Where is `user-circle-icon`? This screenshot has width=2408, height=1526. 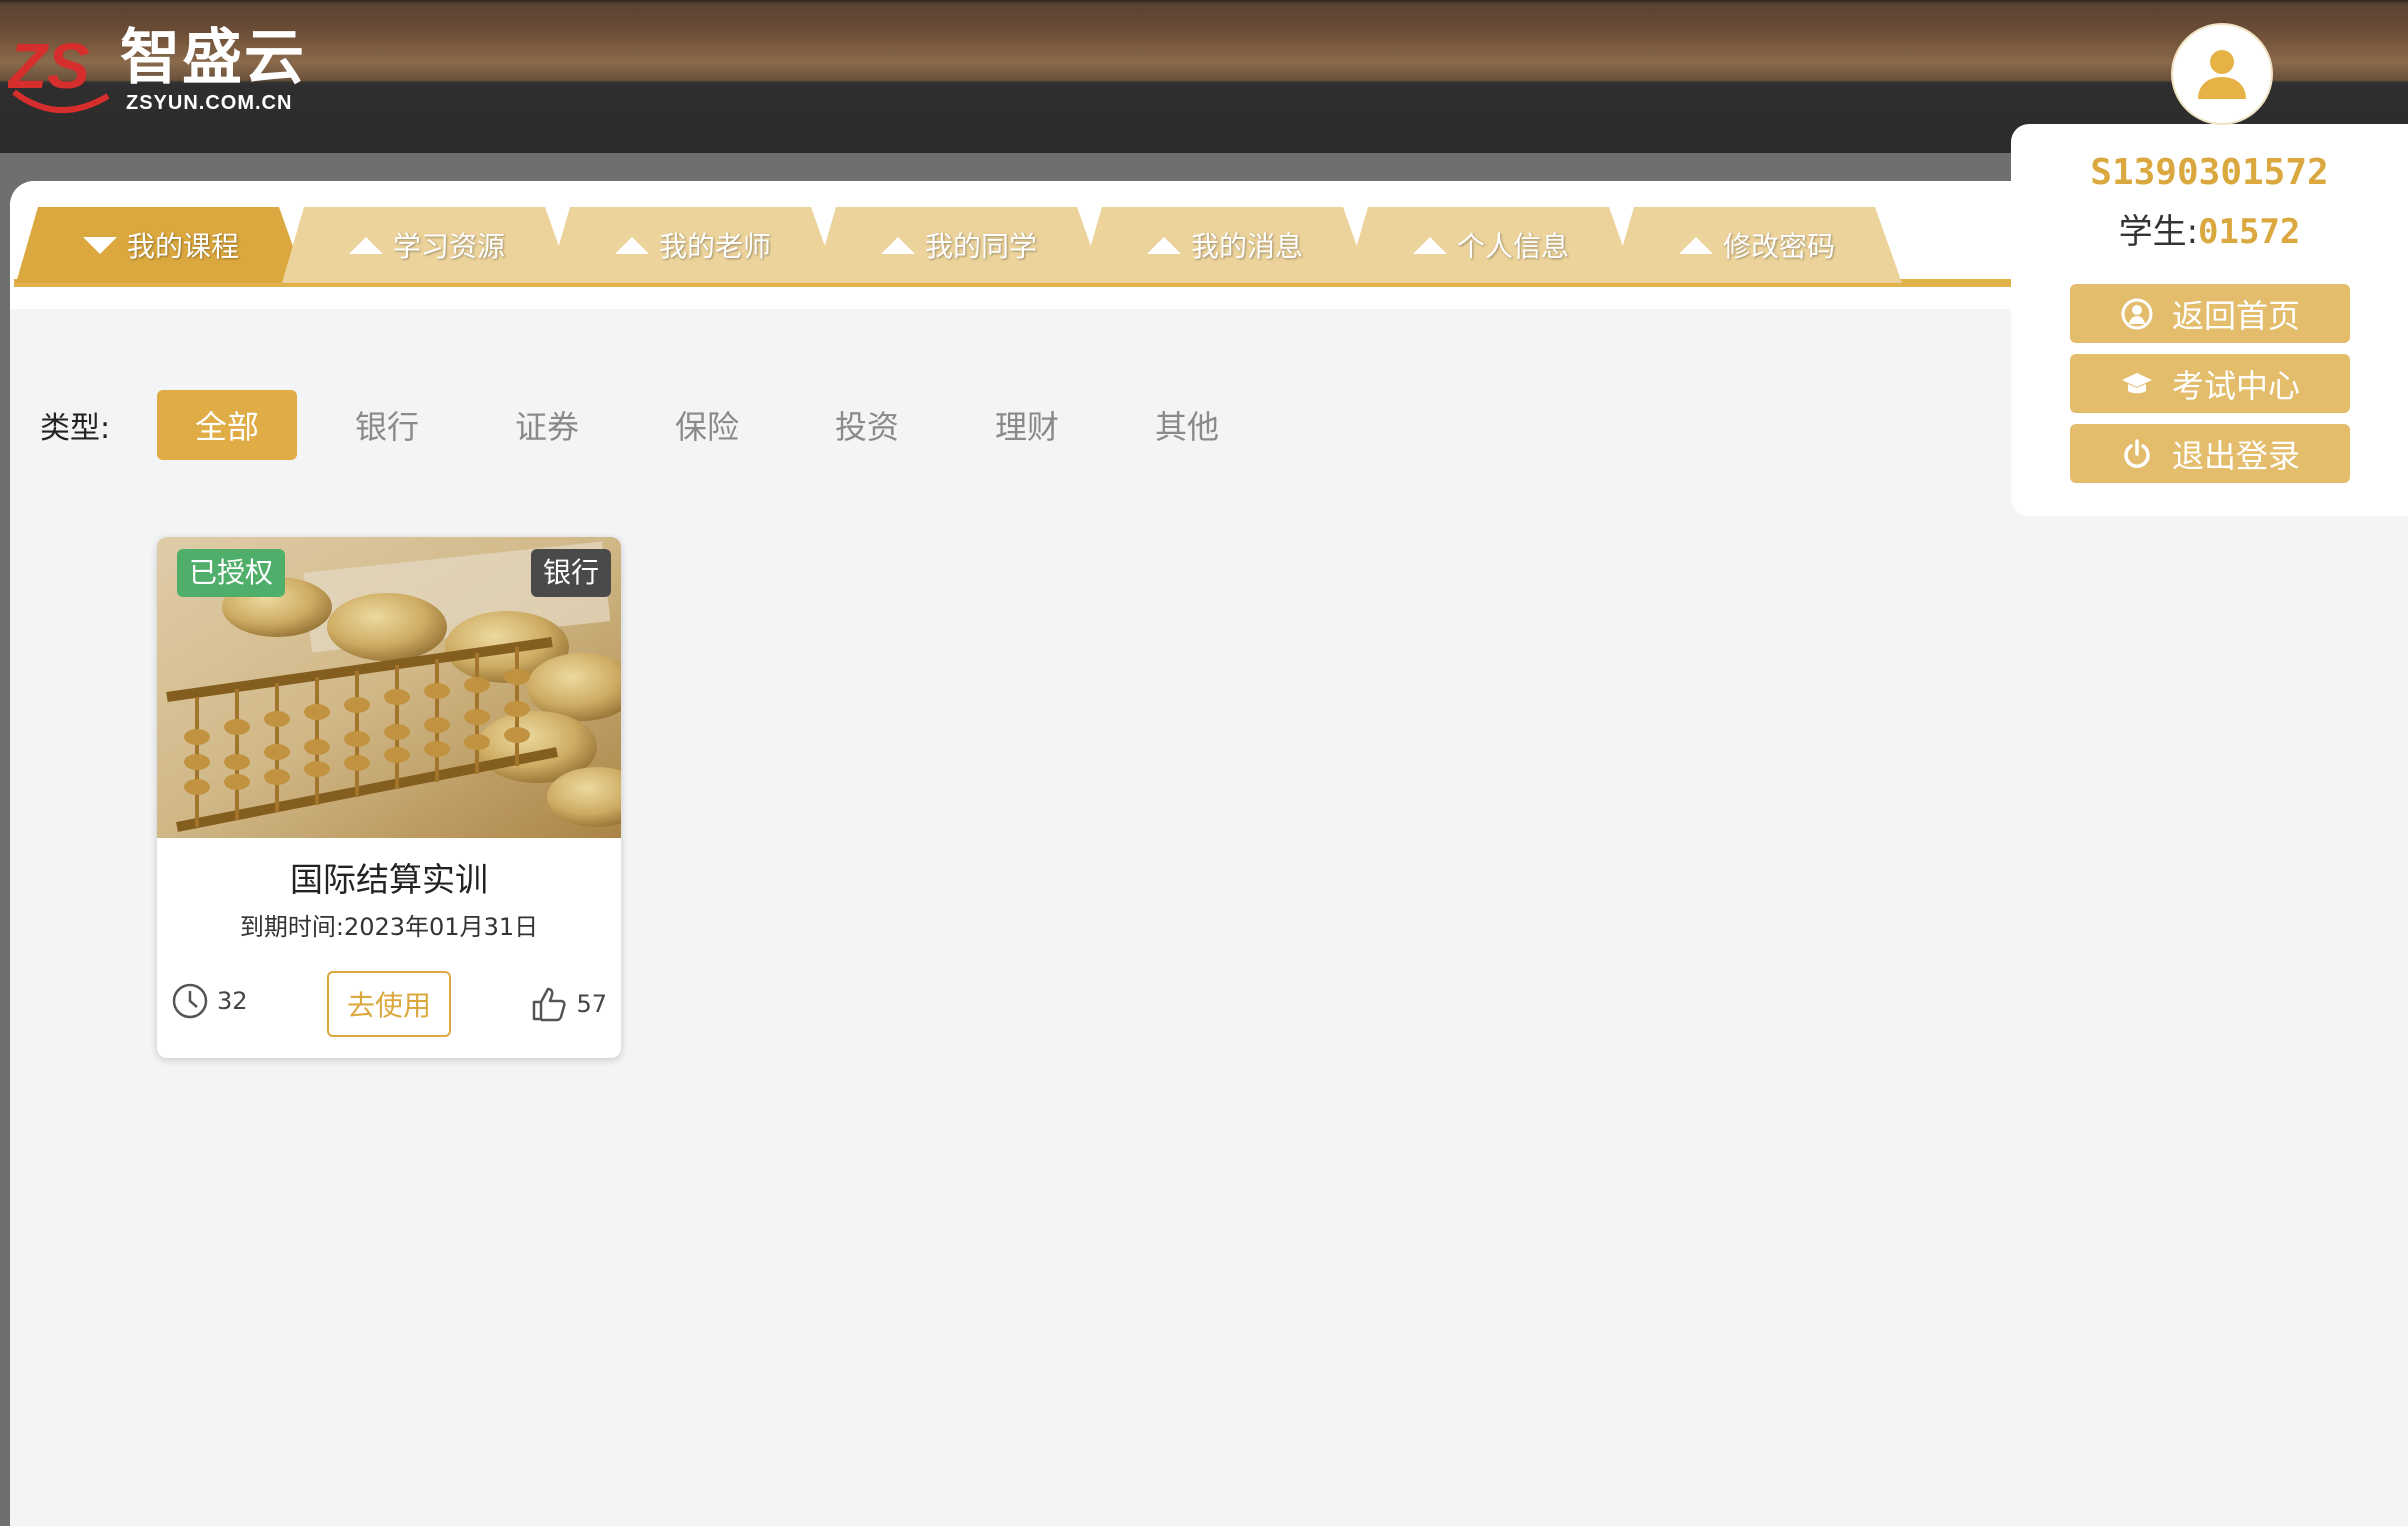
user-circle-icon is located at coordinates (2137, 313).